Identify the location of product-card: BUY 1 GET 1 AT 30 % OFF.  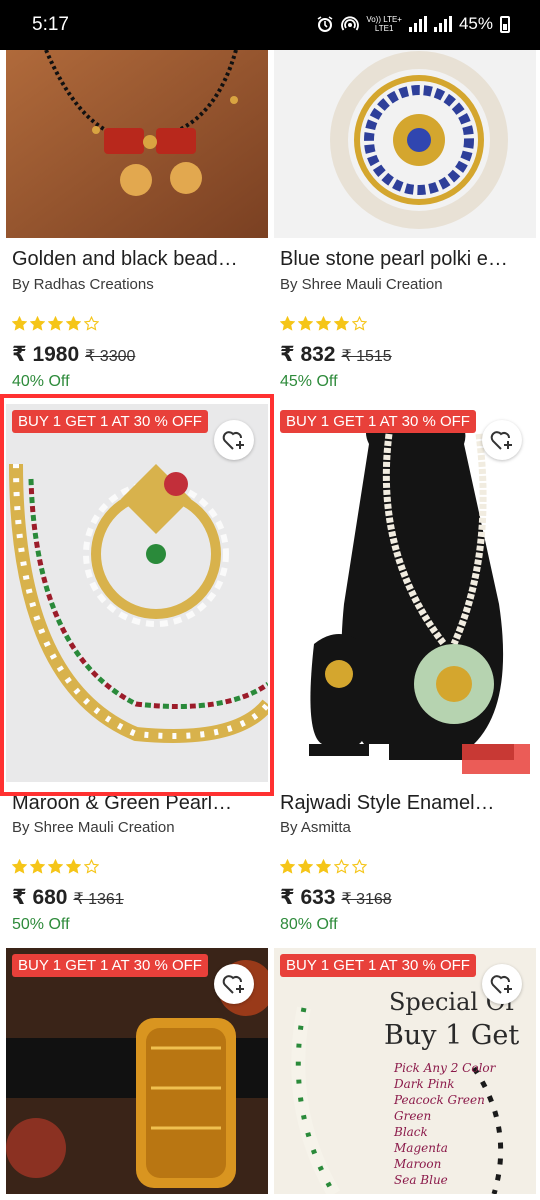
(137, 1074).